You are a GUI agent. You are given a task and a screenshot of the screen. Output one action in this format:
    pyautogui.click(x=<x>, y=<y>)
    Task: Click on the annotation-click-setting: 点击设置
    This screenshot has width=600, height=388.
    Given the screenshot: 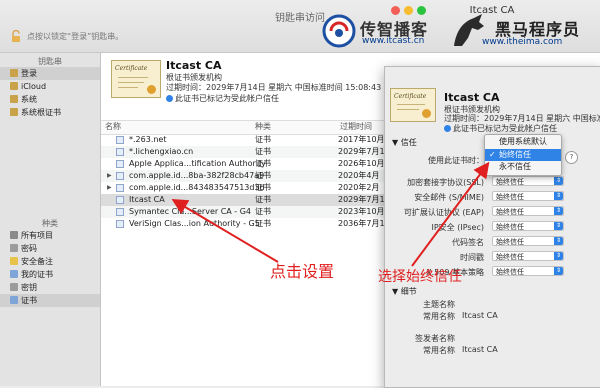 What is the action you would take?
    pyautogui.click(x=302, y=271)
    